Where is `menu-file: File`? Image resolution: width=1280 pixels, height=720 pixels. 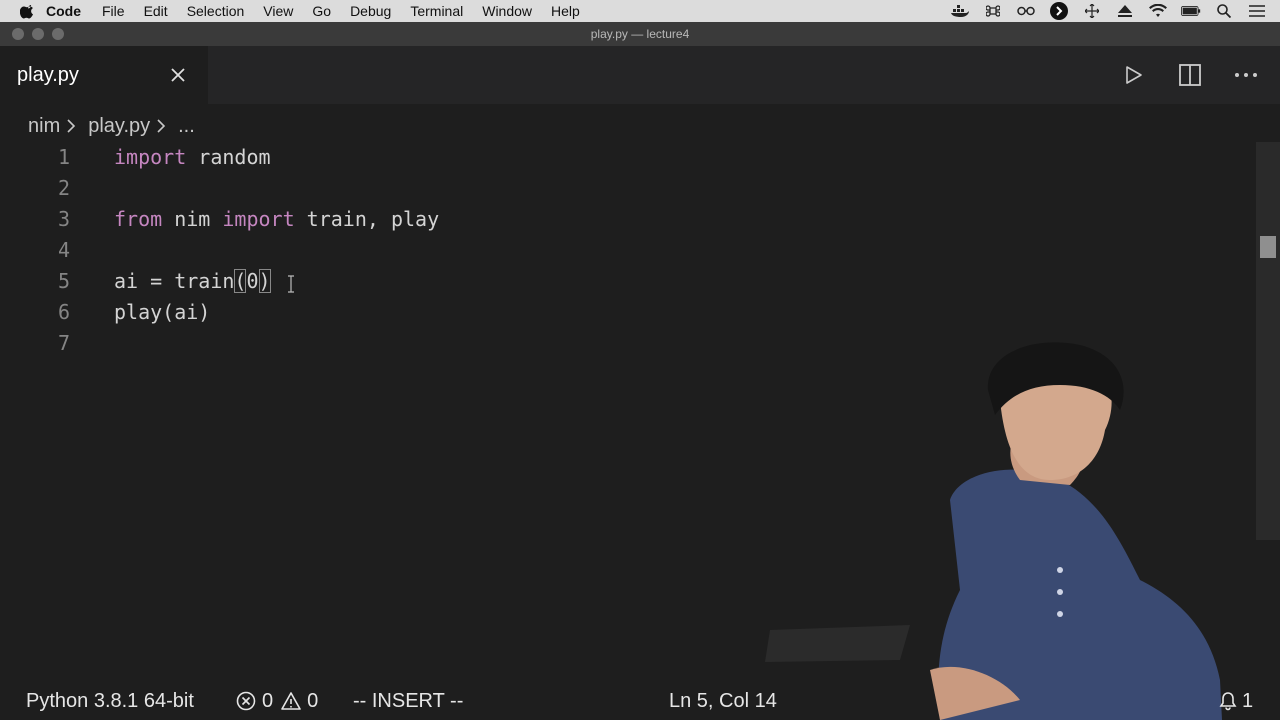 menu-file: File is located at coordinates (113, 11).